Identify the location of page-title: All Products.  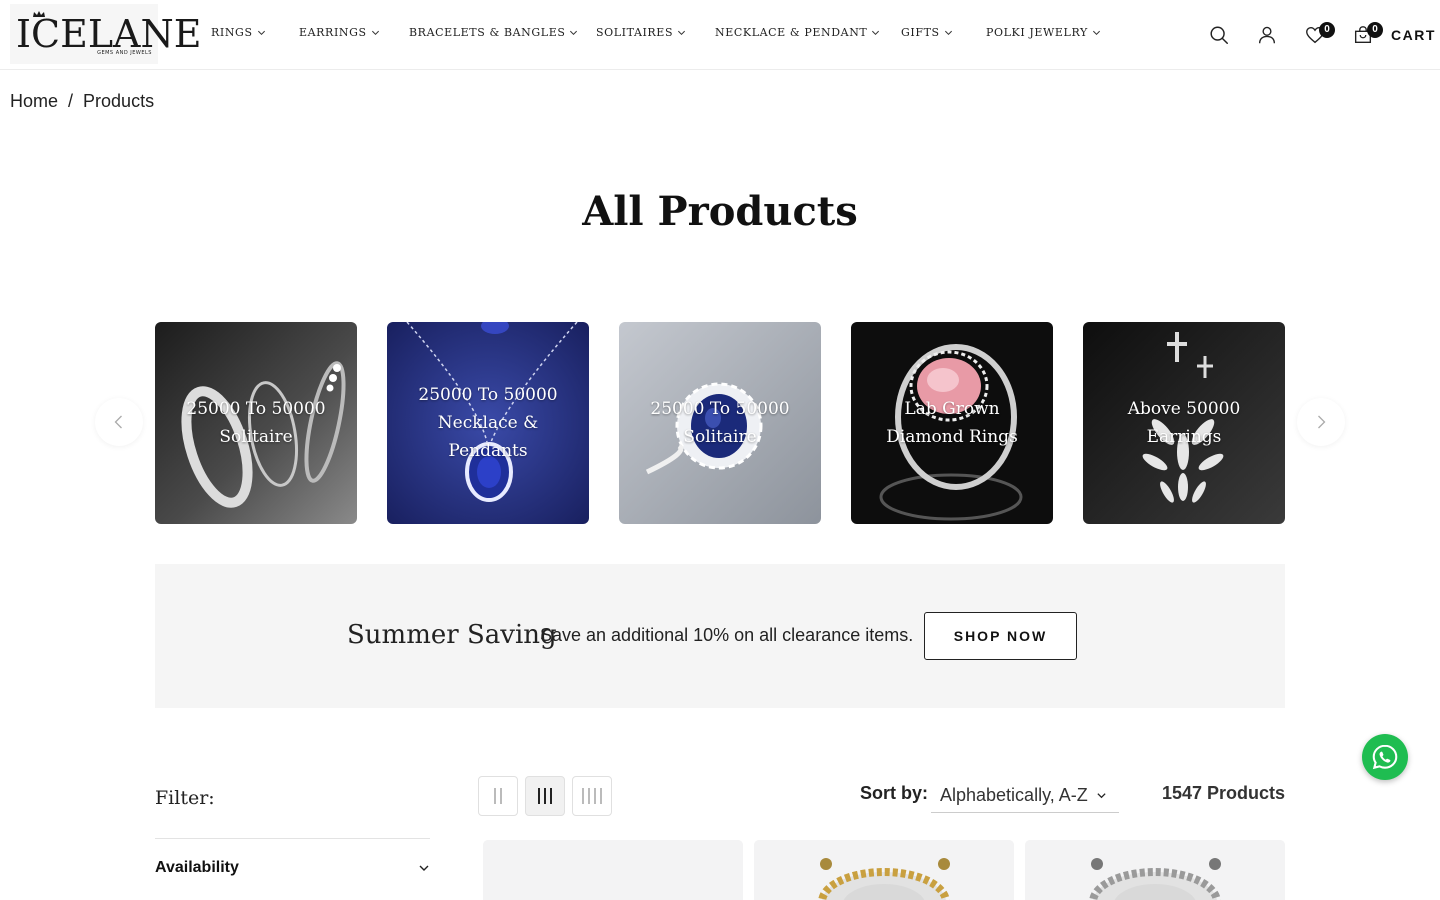
(720, 211).